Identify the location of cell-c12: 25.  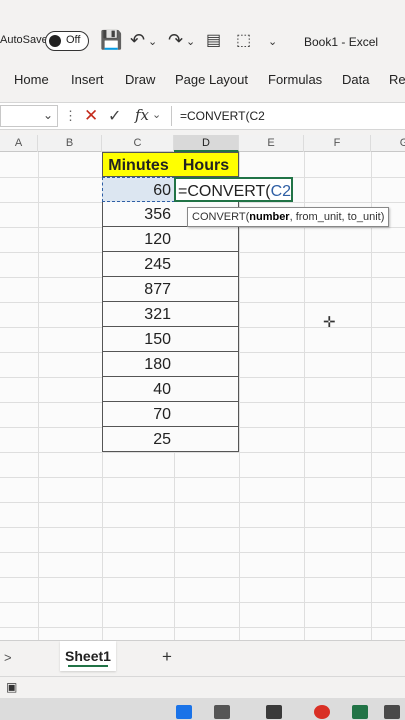
(138, 439).